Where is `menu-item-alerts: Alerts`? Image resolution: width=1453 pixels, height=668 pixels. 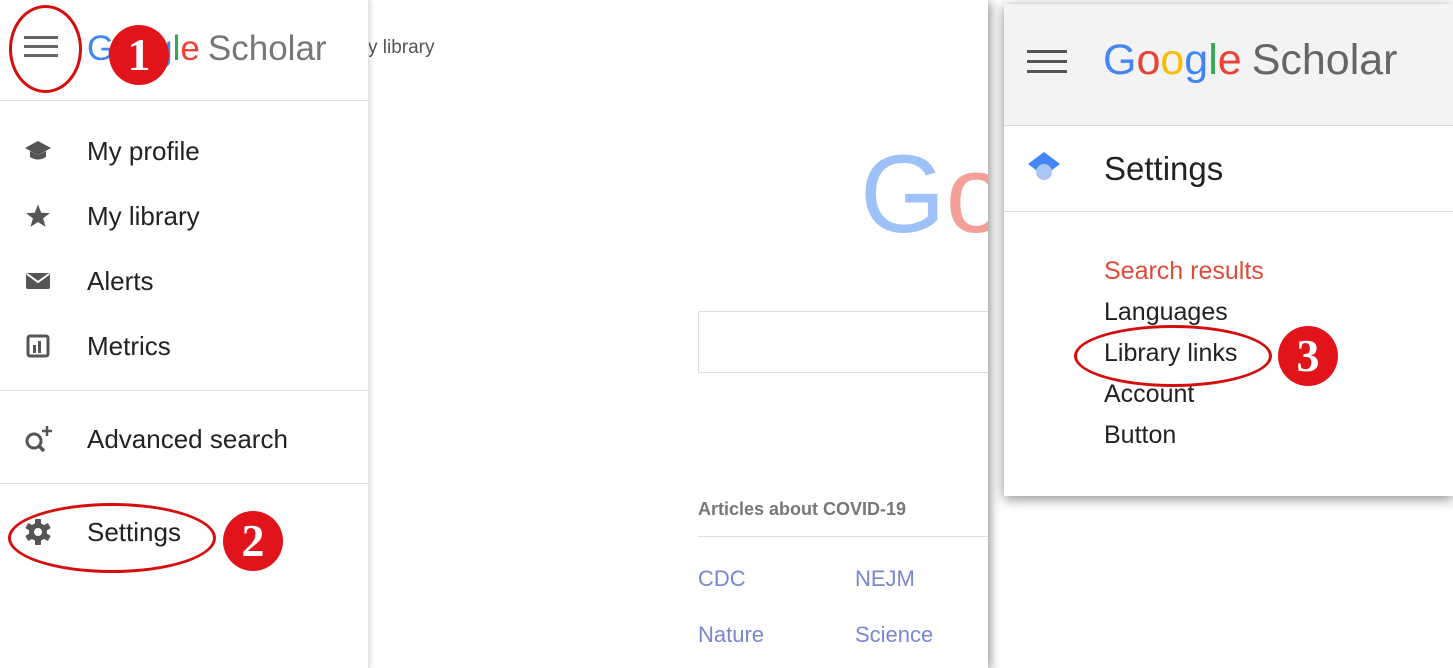 menu-item-alerts: Alerts is located at coordinates (184, 281).